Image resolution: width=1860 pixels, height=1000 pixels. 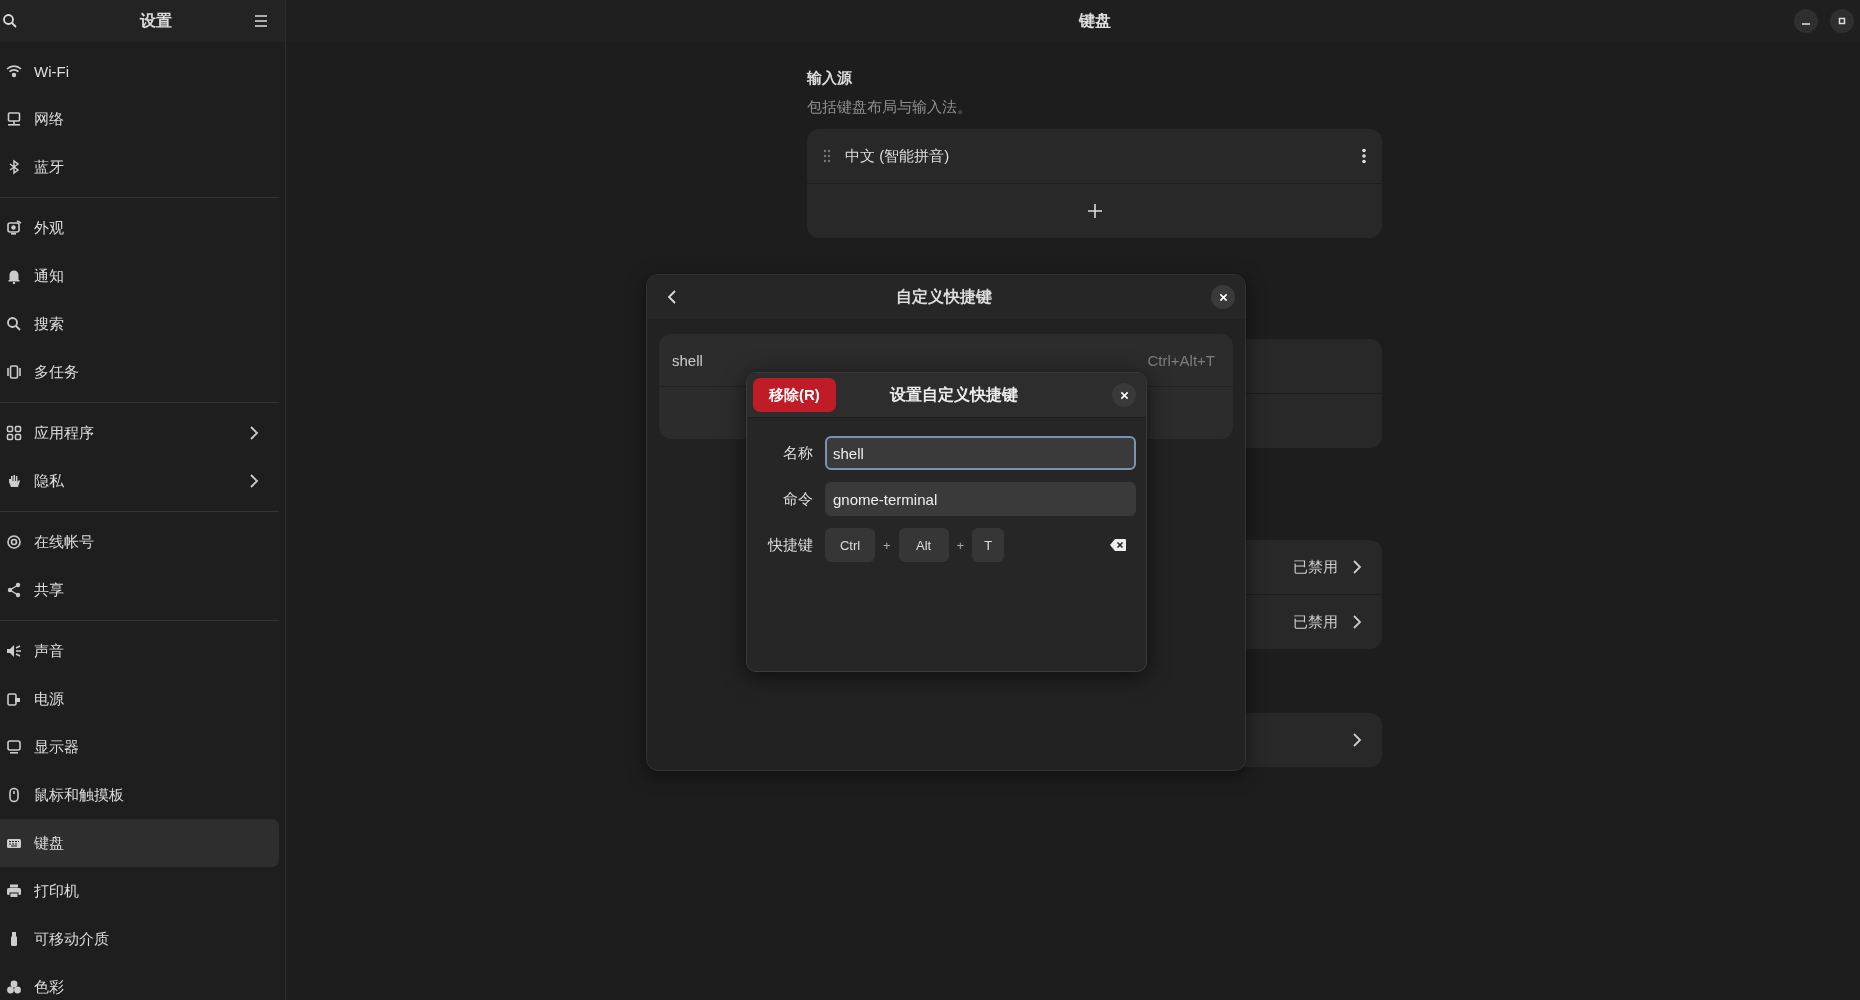 What do you see at coordinates (139, 542) in the screenshot?
I see `sidebar-item: 在线帐号` at bounding box center [139, 542].